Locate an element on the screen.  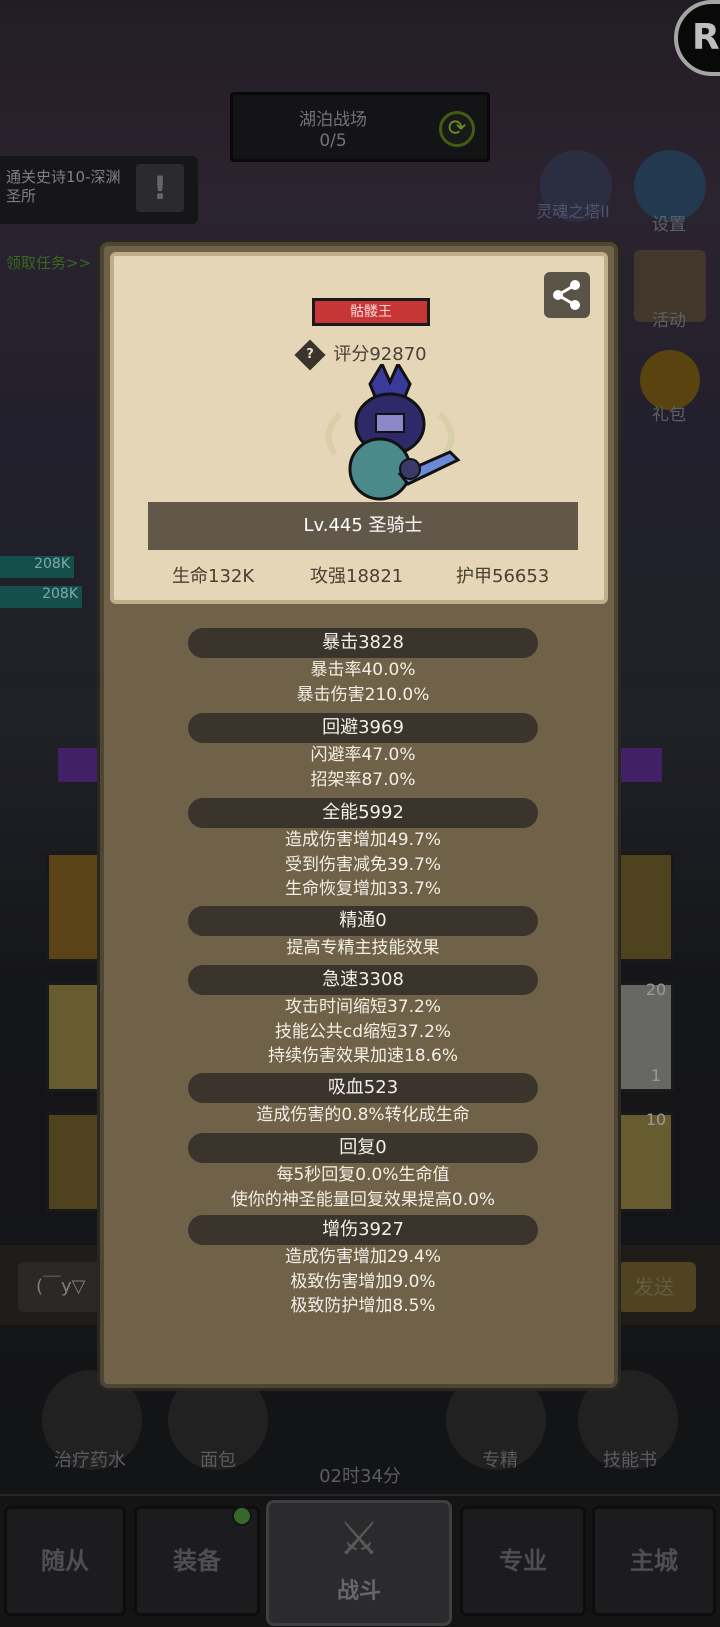
score-text: 评分92870 is located at coordinates (380, 354).